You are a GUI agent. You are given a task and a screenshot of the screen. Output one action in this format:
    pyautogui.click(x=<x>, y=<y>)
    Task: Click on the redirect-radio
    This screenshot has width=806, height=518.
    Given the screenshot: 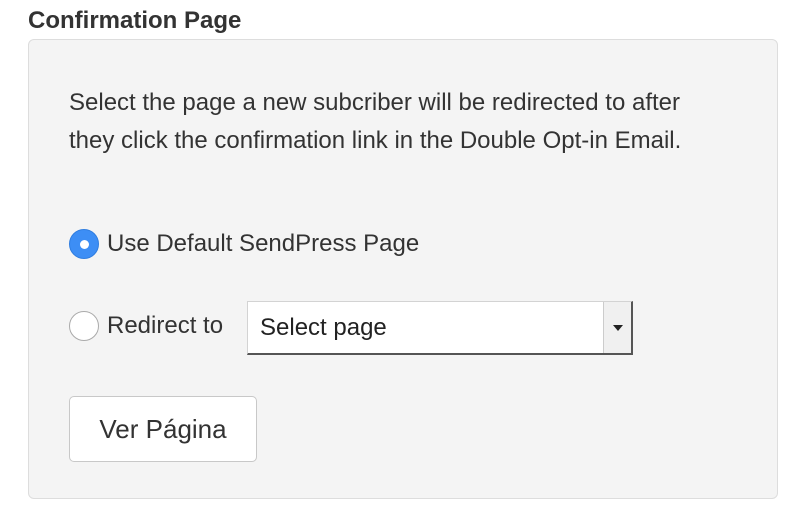 What is the action you would take?
    pyautogui.click(x=84, y=326)
    